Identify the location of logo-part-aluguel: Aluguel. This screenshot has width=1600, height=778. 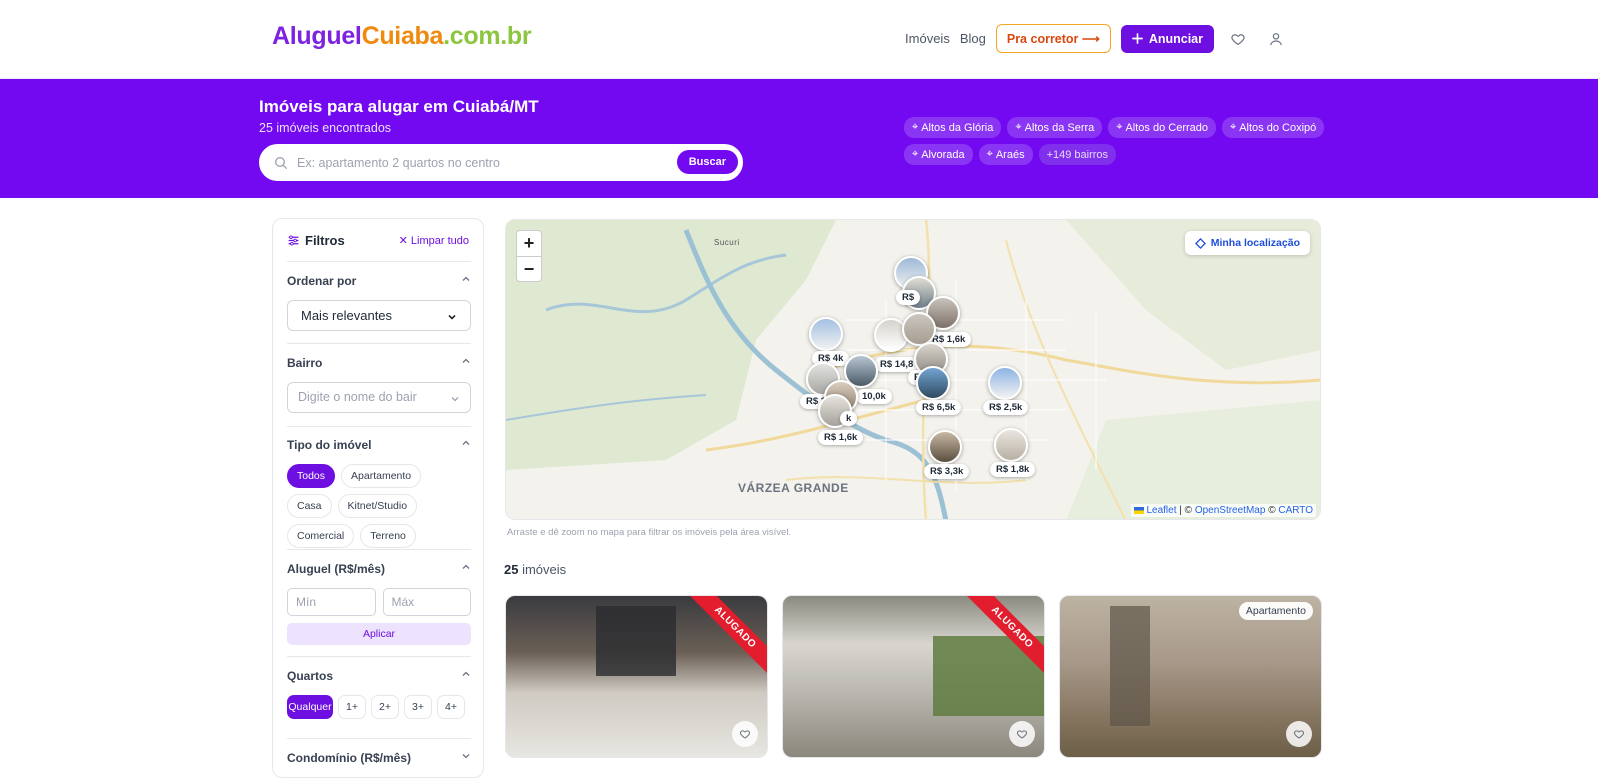
(317, 36).